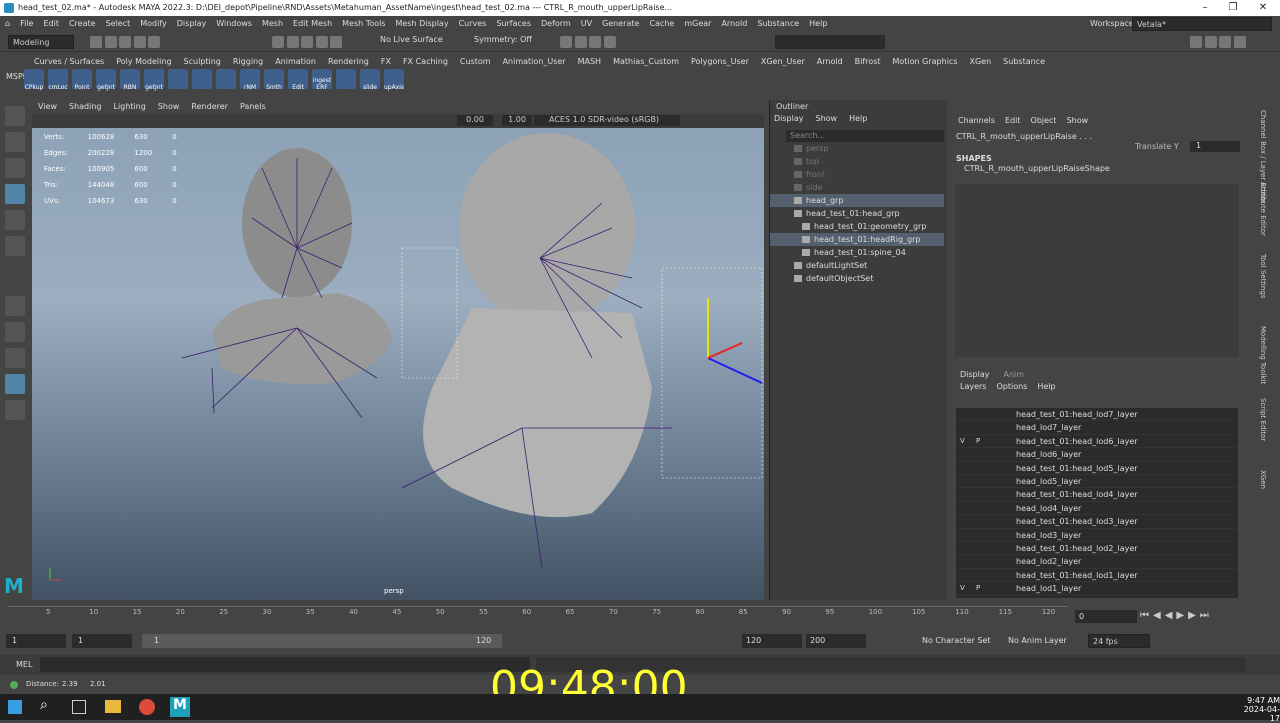 This screenshot has height=723, width=1280. I want to click on shelf-tab: Curves / Surfaces, so click(69, 61).